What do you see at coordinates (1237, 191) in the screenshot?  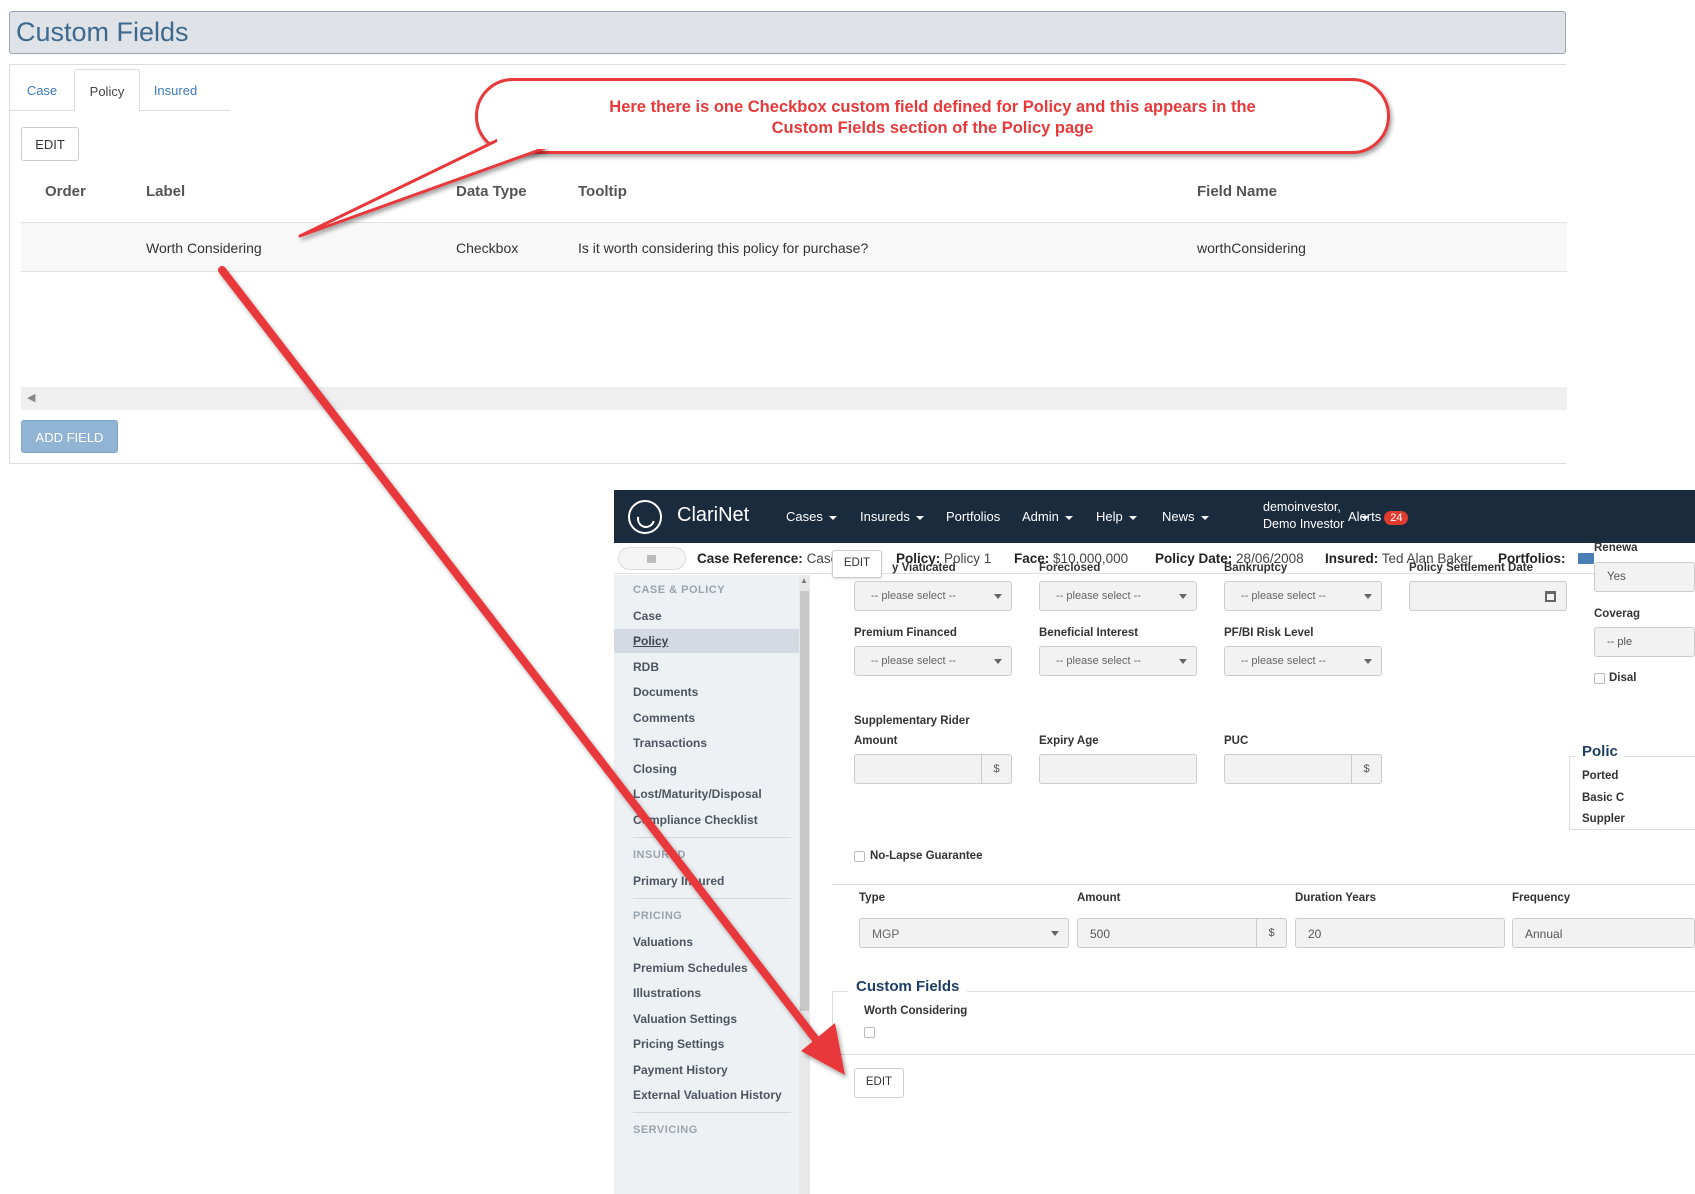 I see `column-header-field-name: Field Name` at bounding box center [1237, 191].